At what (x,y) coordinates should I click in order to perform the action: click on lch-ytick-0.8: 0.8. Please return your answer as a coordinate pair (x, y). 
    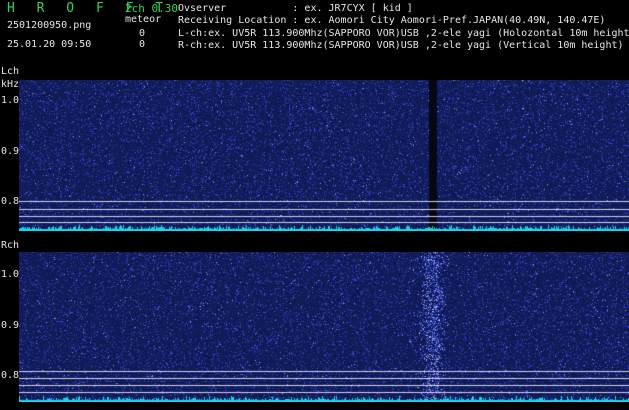
    Looking at the image, I should click on (10, 201).